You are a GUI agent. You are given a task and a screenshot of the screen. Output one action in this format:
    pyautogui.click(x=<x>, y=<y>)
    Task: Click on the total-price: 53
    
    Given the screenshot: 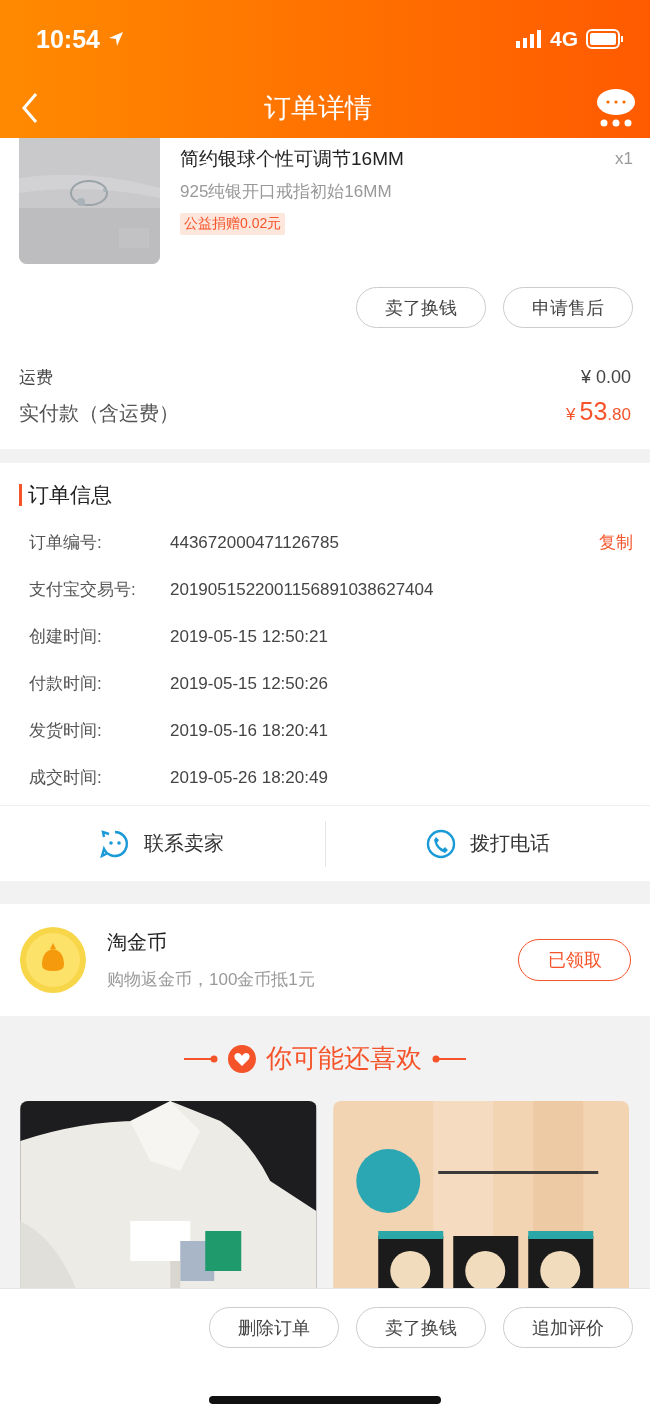 What is the action you would take?
    pyautogui.click(x=593, y=411)
    